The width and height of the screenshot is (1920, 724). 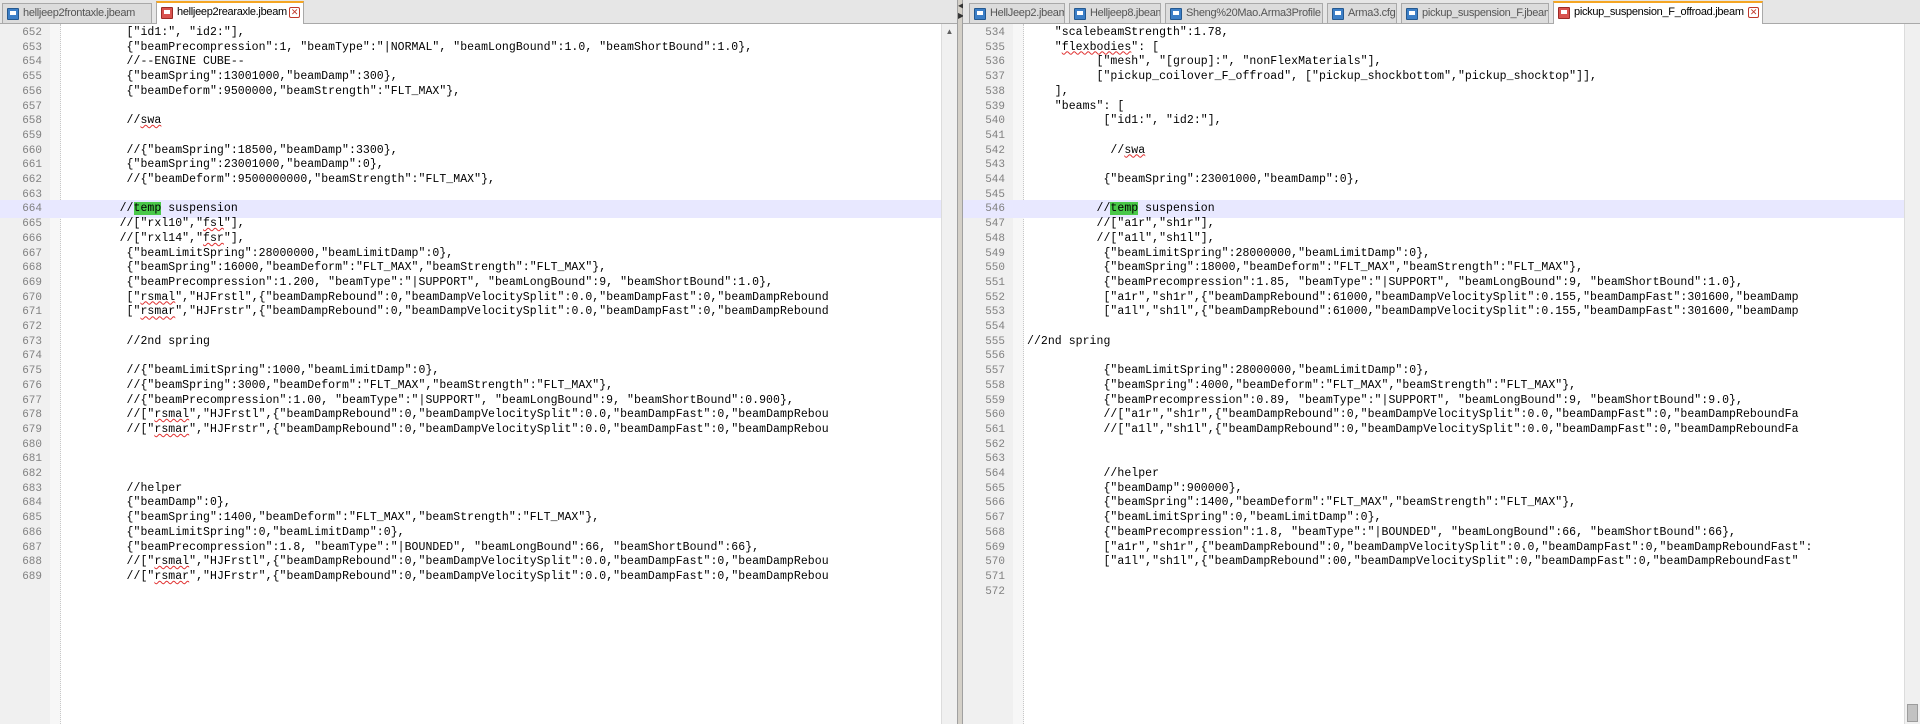 I want to click on code-text-segment: //["rxl10",", so click(x=134, y=224).